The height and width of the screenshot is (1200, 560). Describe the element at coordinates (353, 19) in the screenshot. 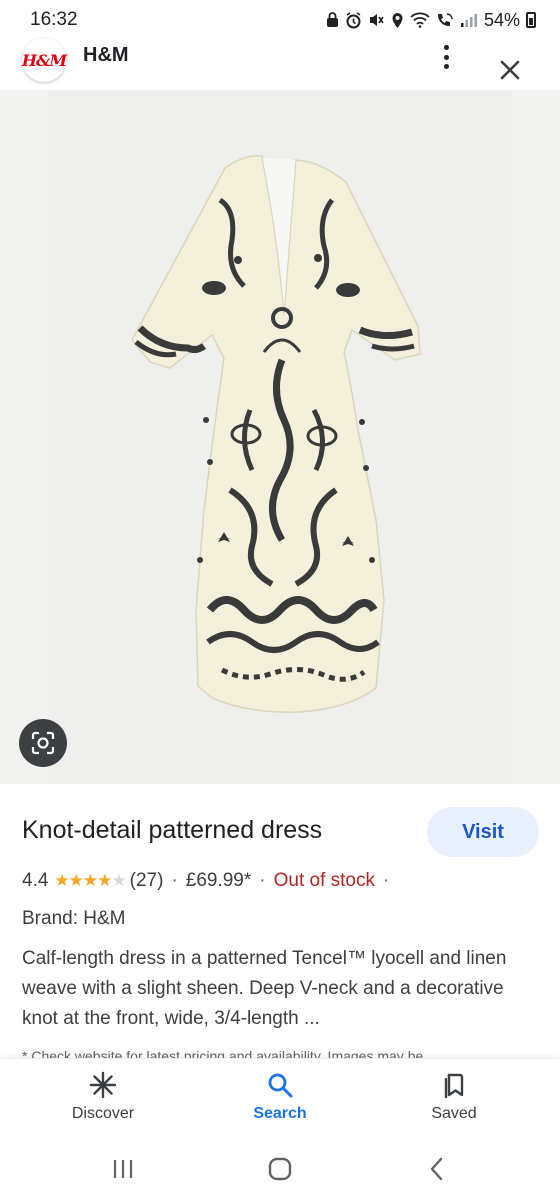

I see `alarm-icon` at that location.